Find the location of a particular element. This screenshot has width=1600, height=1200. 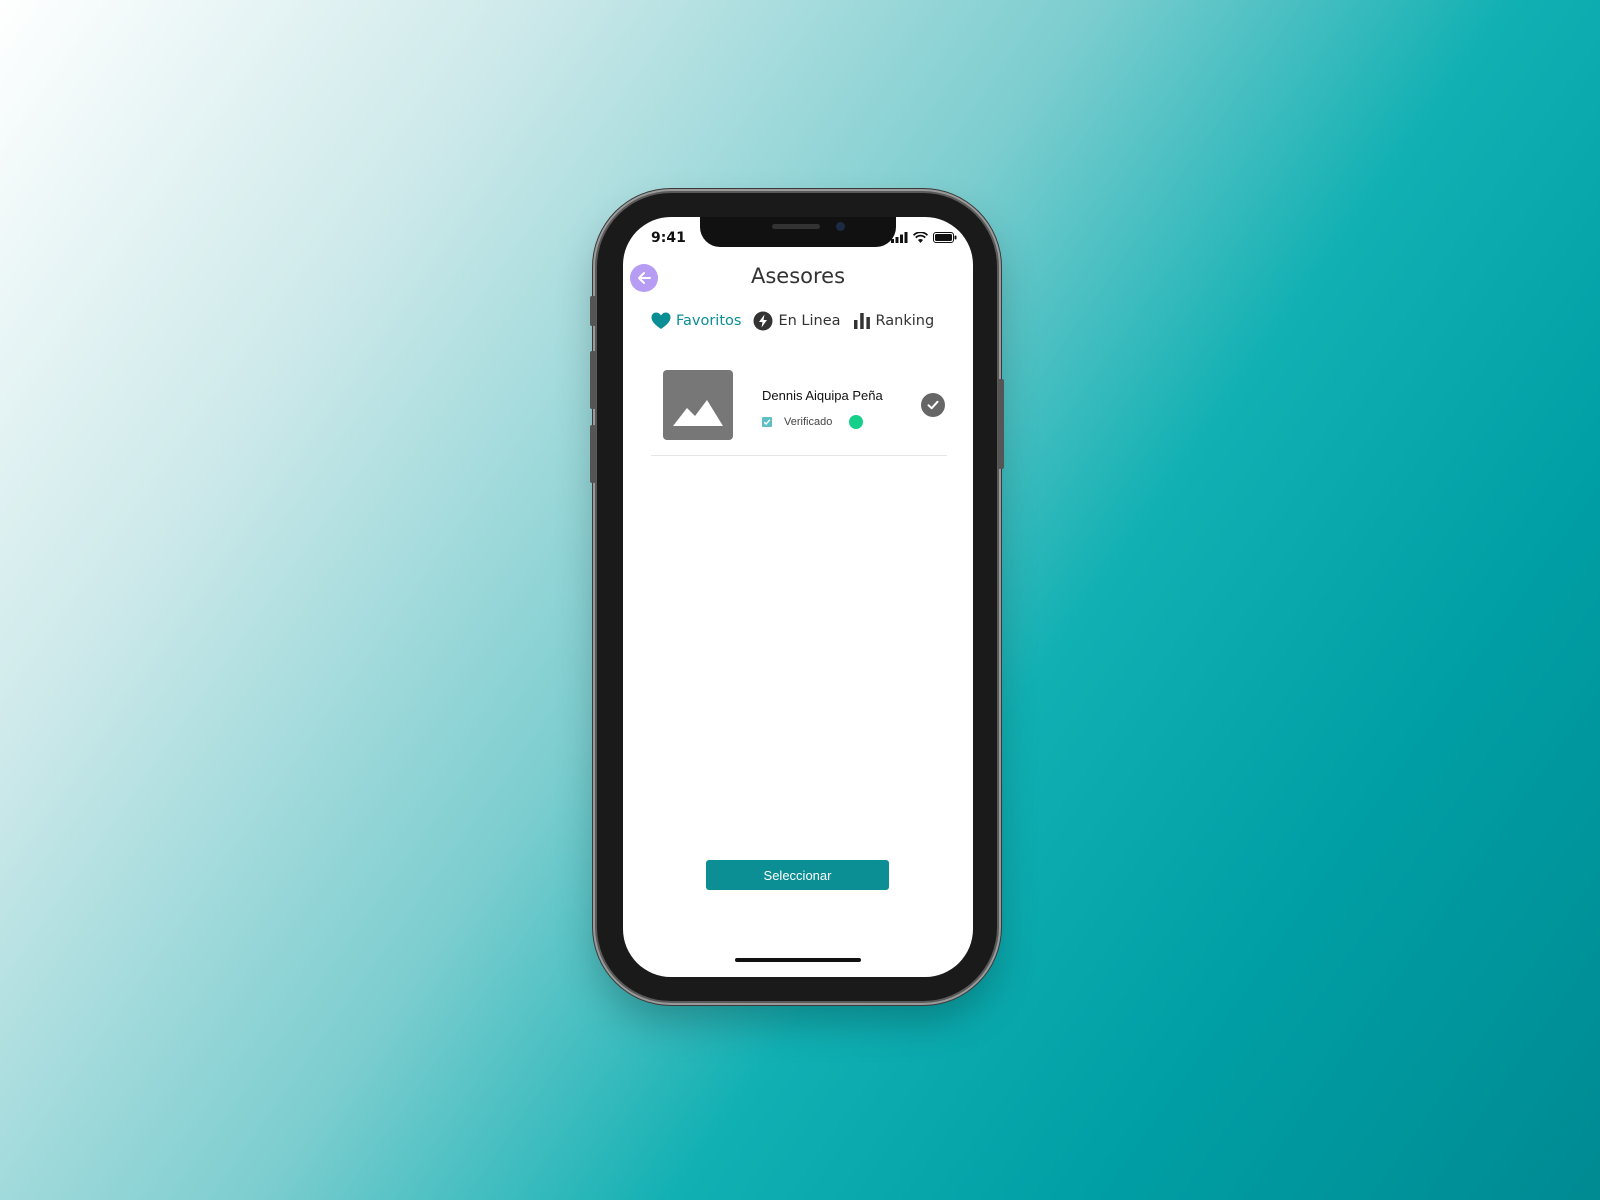

image-placeholder-icon is located at coordinates (698, 413).